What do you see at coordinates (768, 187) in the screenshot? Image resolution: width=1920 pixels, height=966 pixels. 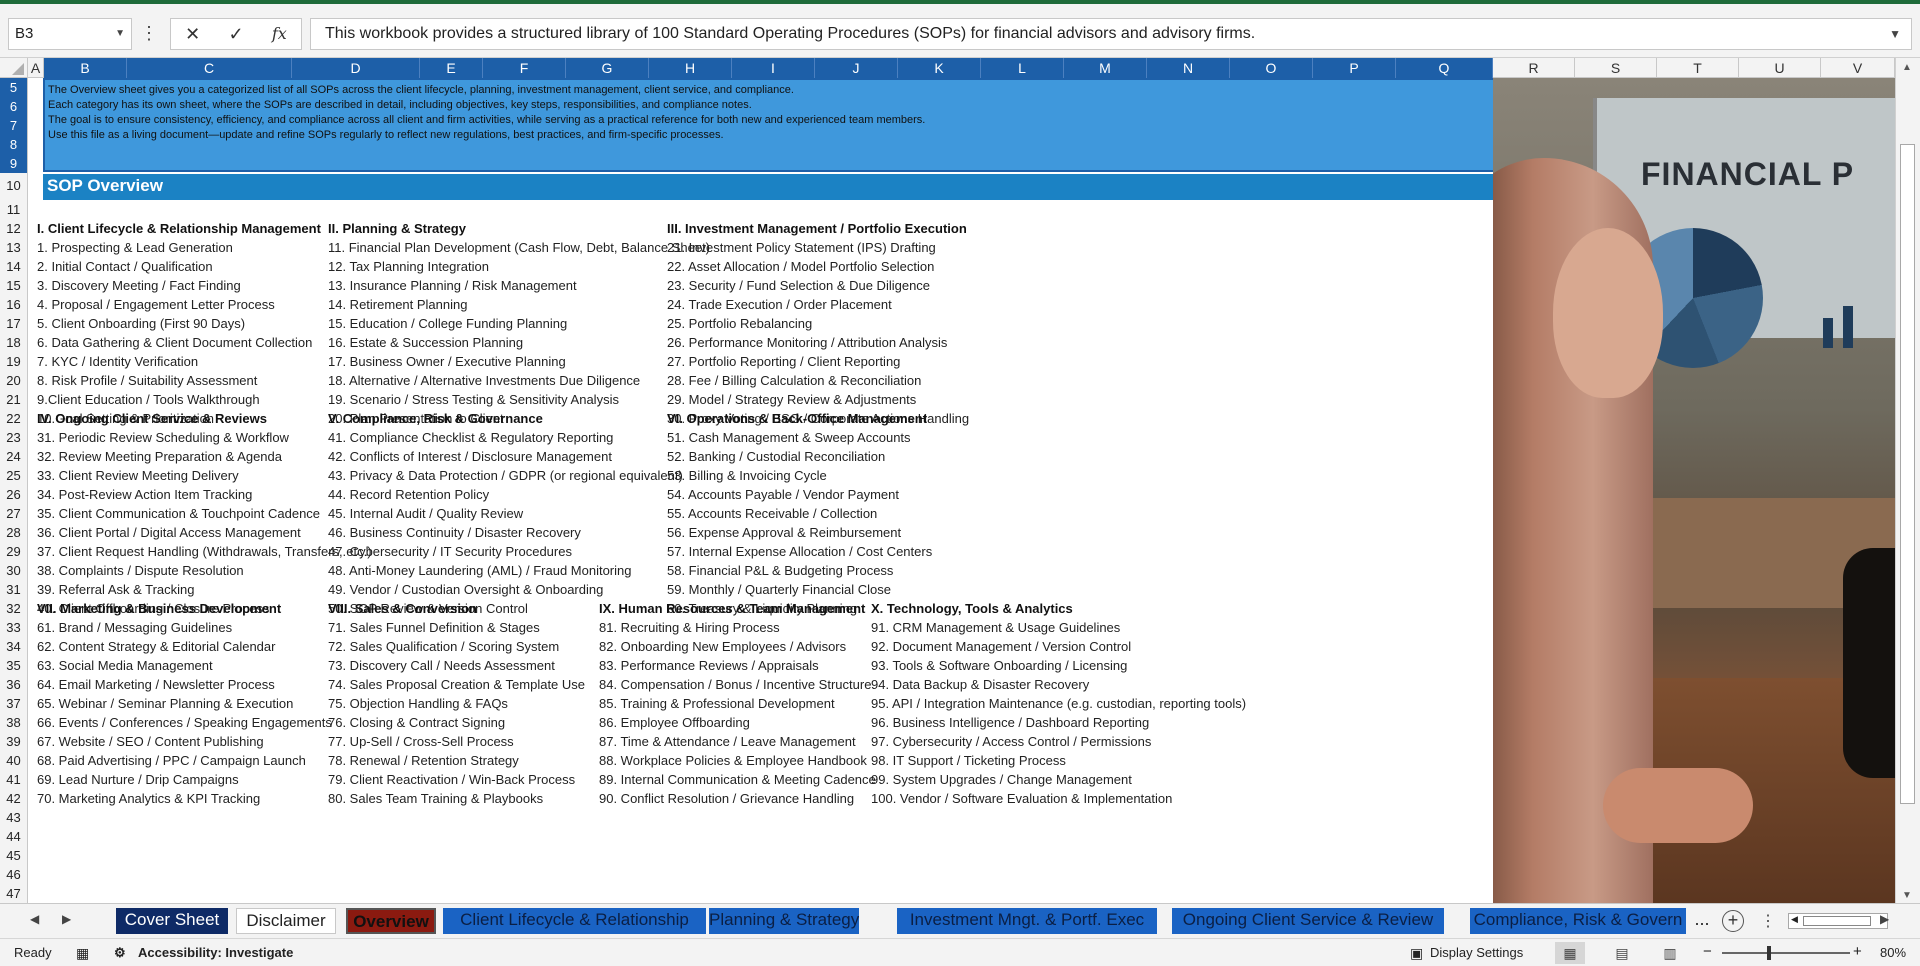 I see `sop-overview-banner: SOP Overview` at bounding box center [768, 187].